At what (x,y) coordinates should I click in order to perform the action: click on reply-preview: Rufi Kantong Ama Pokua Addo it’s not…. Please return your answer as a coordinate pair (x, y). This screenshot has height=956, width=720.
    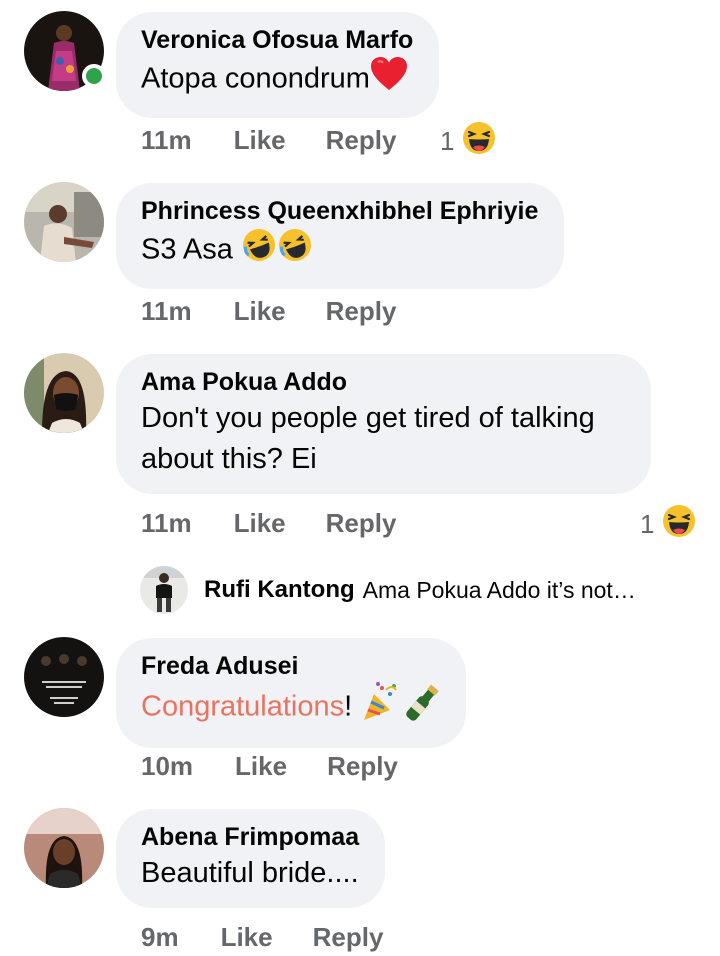
    Looking at the image, I should click on (388, 590).